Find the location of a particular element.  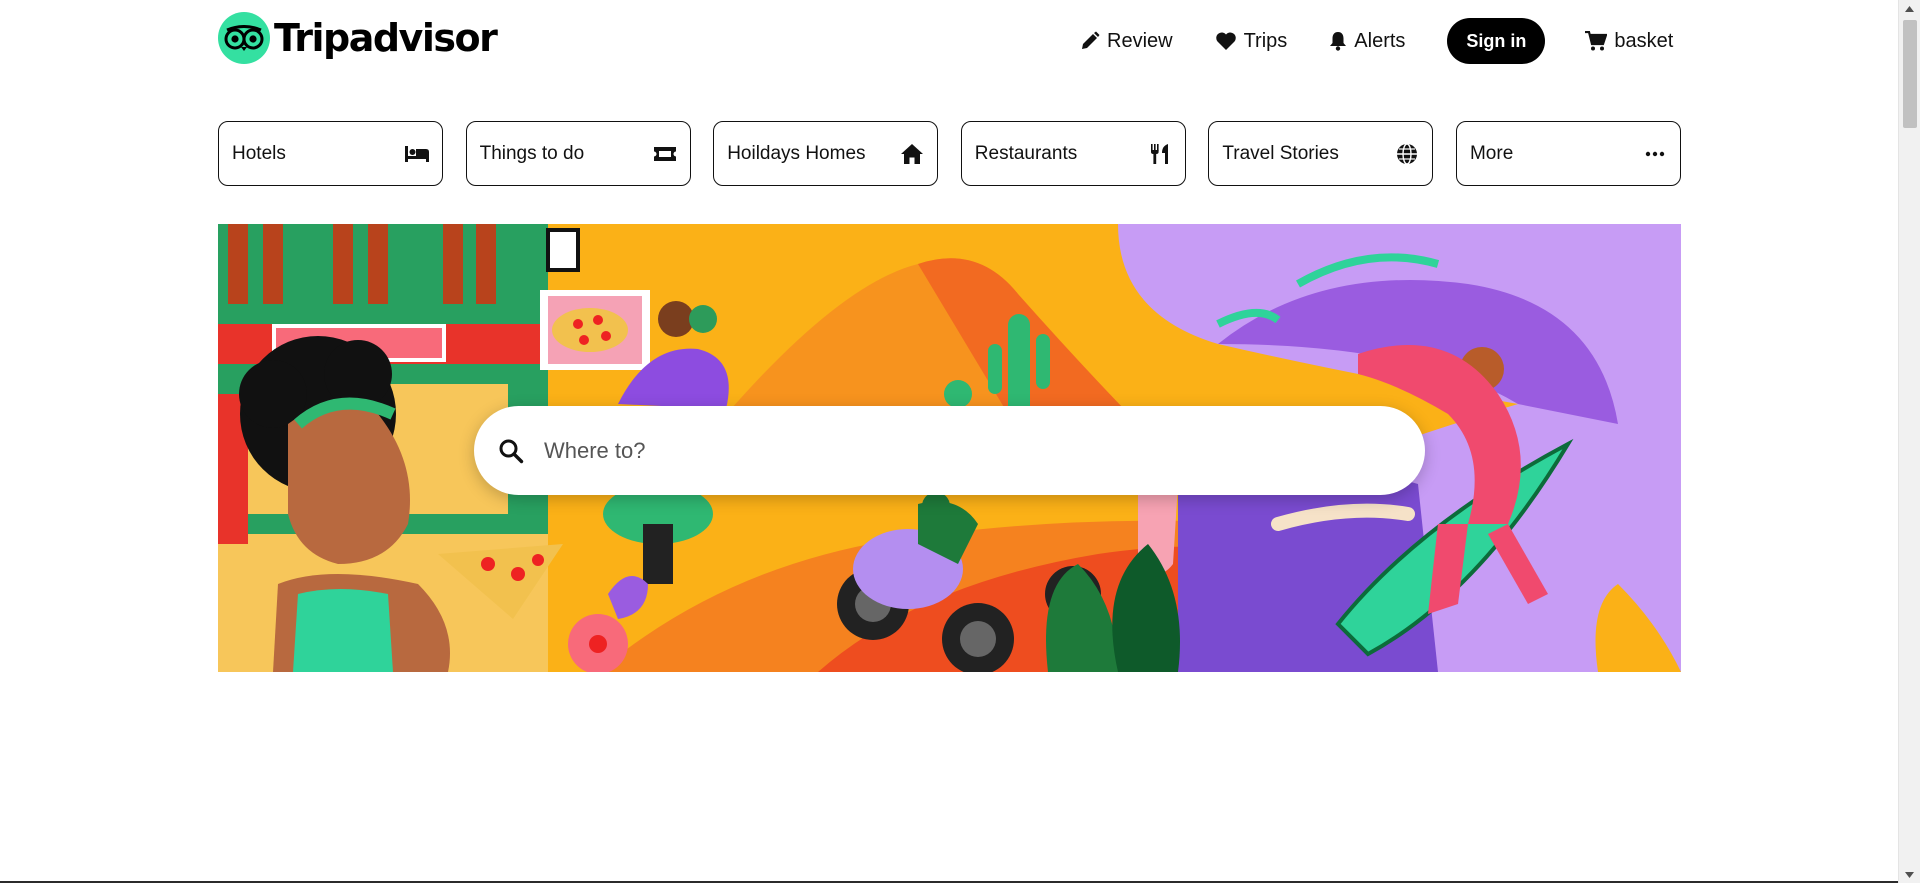

tab-restaurants: Restaurants is located at coordinates (1073, 153).